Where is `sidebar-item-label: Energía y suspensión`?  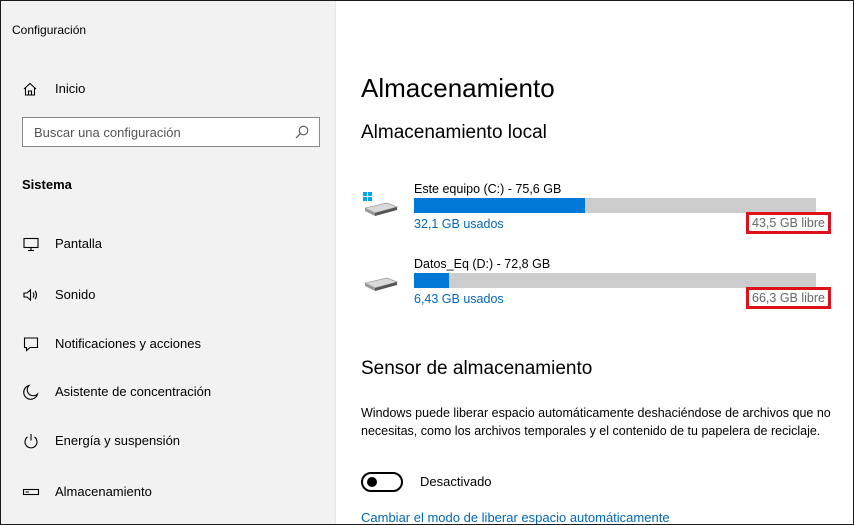 sidebar-item-label: Energía y suspensión is located at coordinates (118, 440).